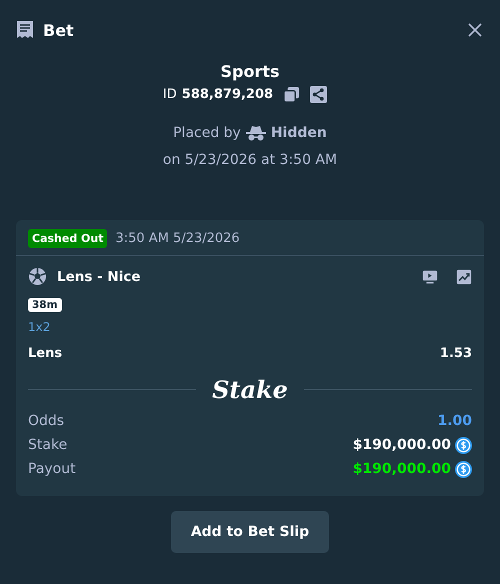 This screenshot has width=500, height=584. I want to click on selection-name: Lens, so click(45, 353).